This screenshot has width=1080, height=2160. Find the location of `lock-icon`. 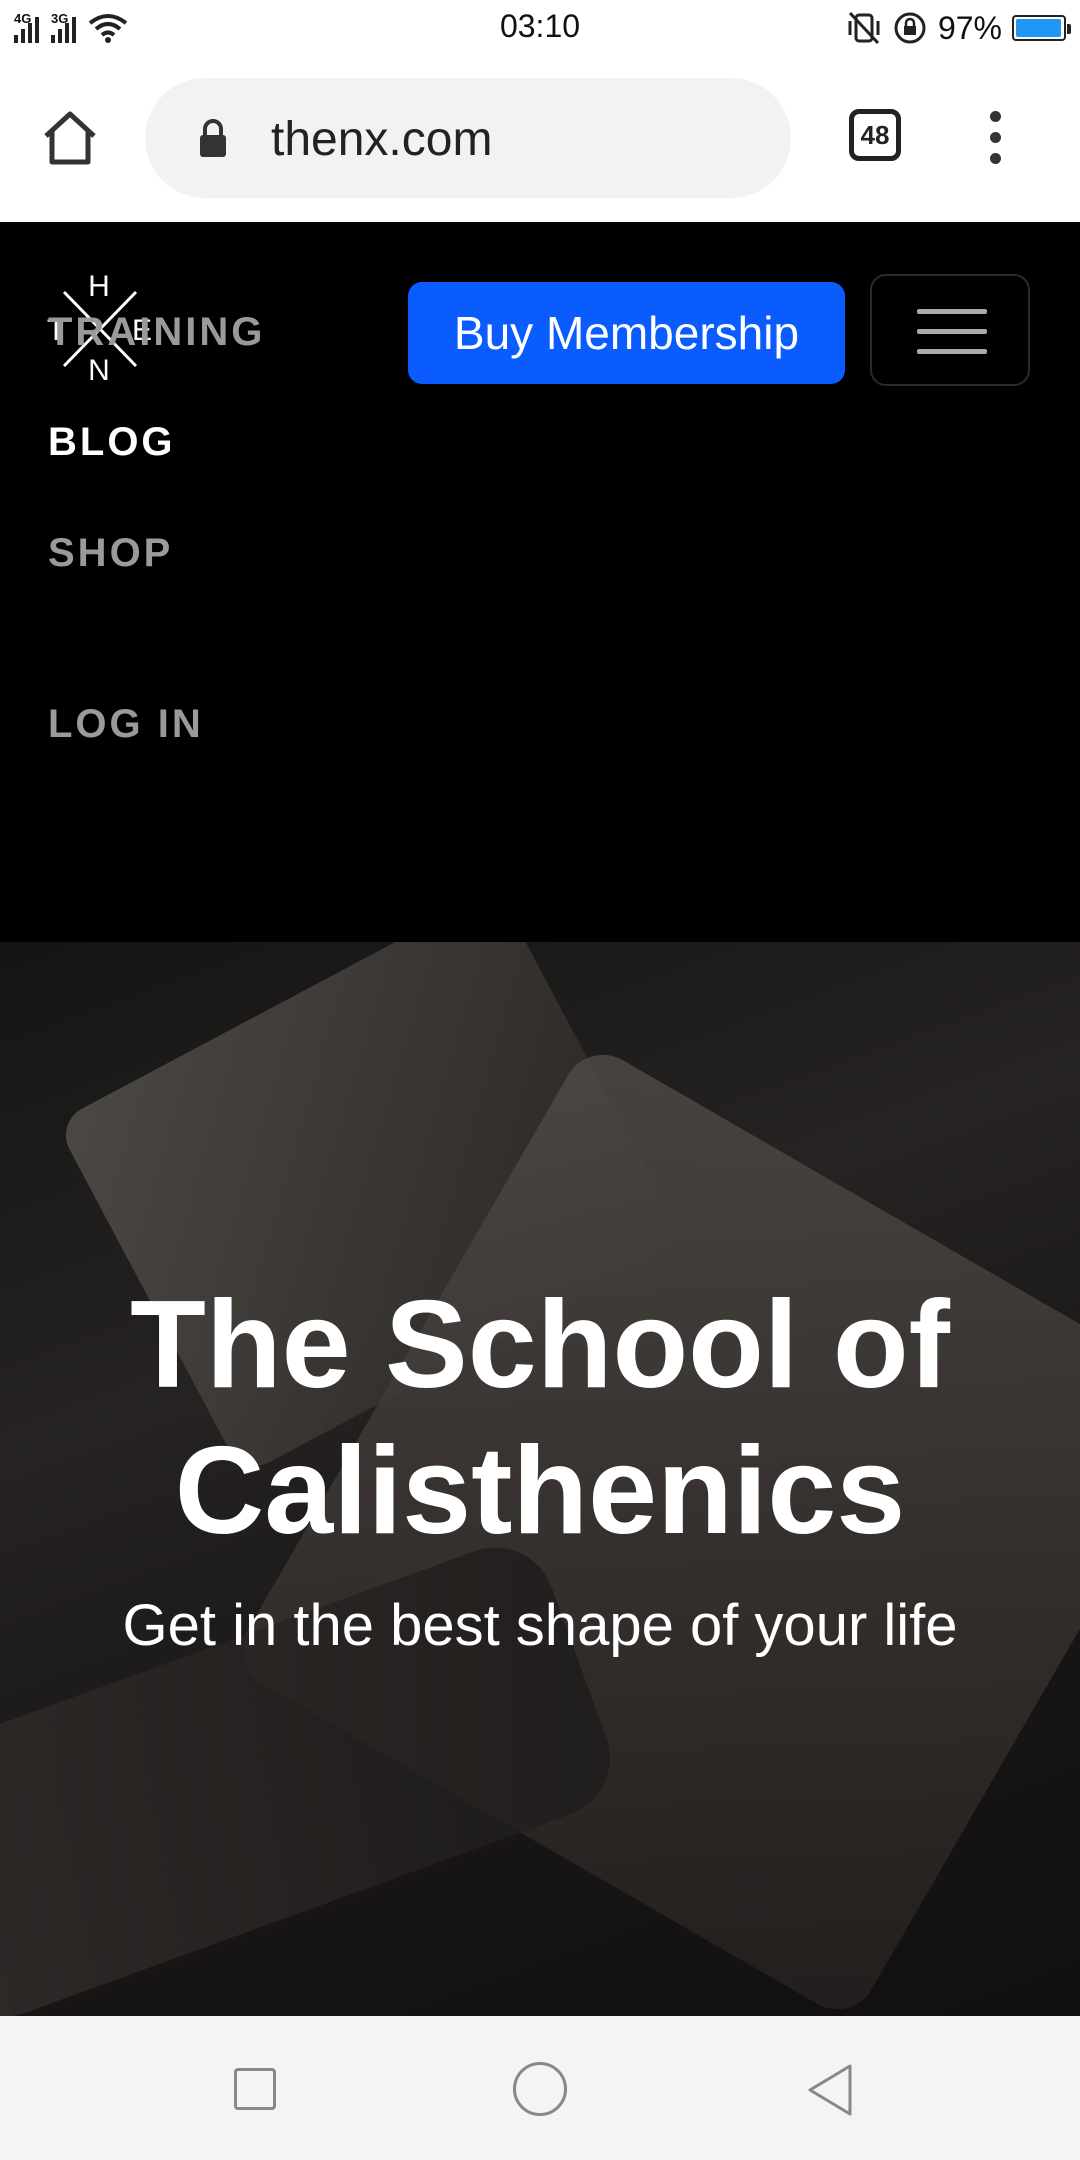

lock-icon is located at coordinates (213, 138).